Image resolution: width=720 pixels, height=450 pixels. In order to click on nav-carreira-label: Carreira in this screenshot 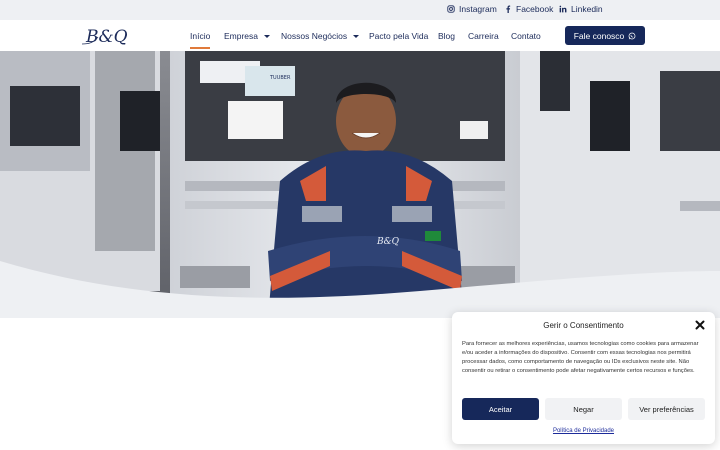, I will do `click(483, 36)`.